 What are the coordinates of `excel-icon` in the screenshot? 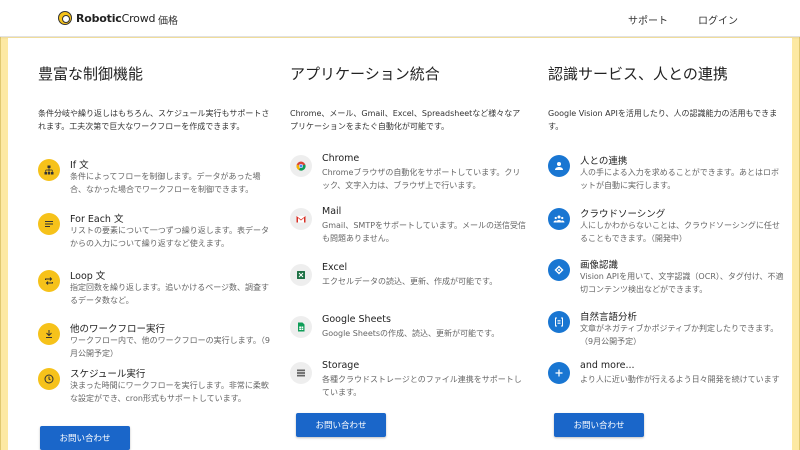 It's located at (301, 275).